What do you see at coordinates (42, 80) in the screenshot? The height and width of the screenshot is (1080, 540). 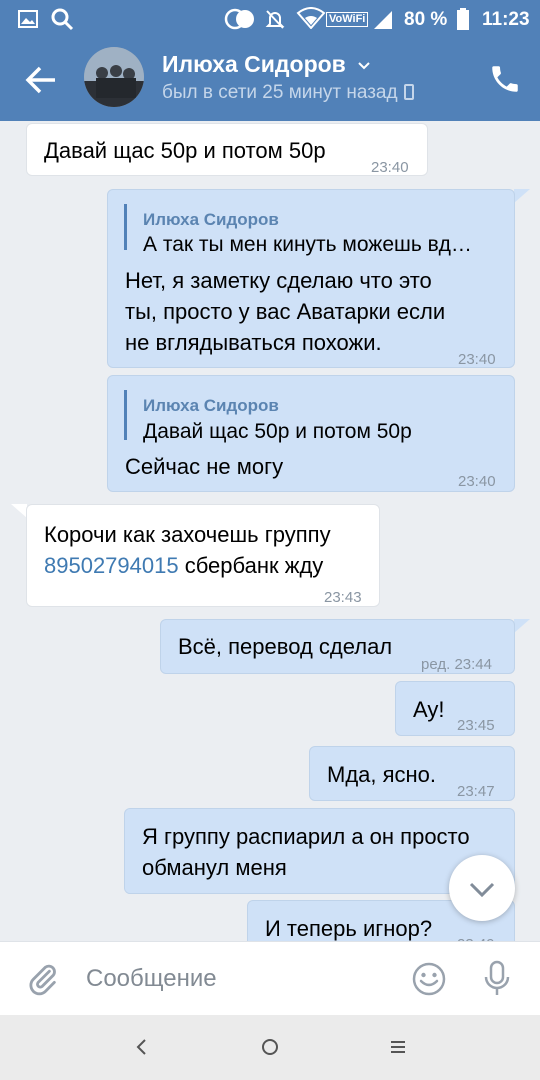 I see `back-arrow-icon` at bounding box center [42, 80].